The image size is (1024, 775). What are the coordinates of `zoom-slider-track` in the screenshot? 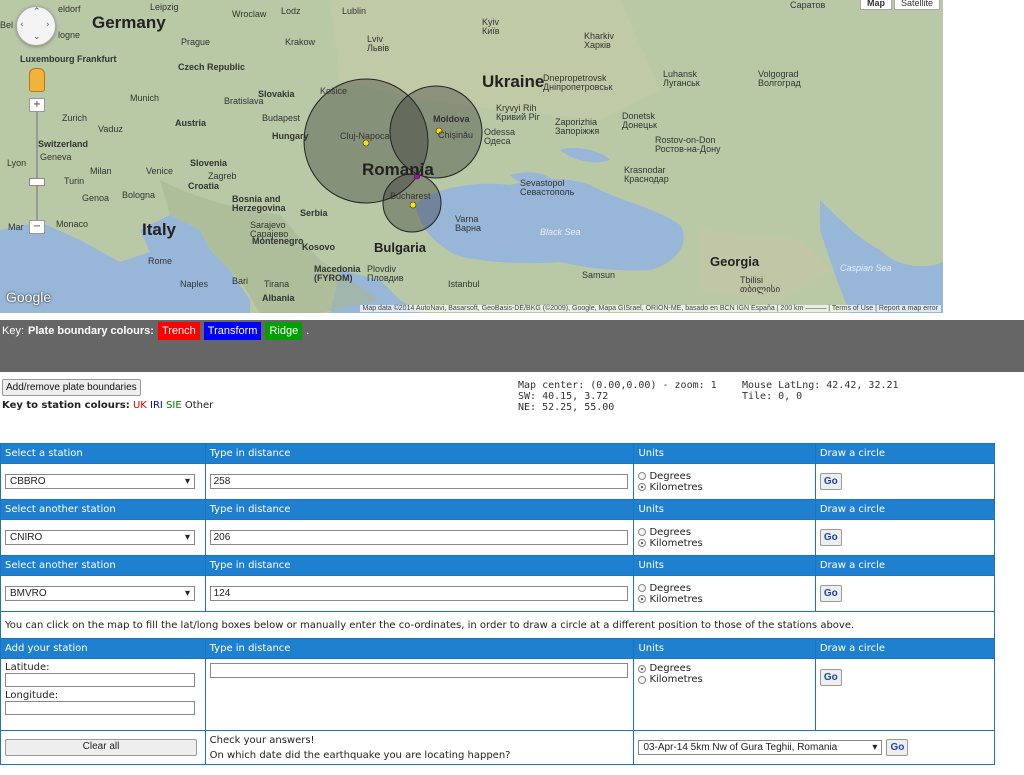 It's located at (37, 164).